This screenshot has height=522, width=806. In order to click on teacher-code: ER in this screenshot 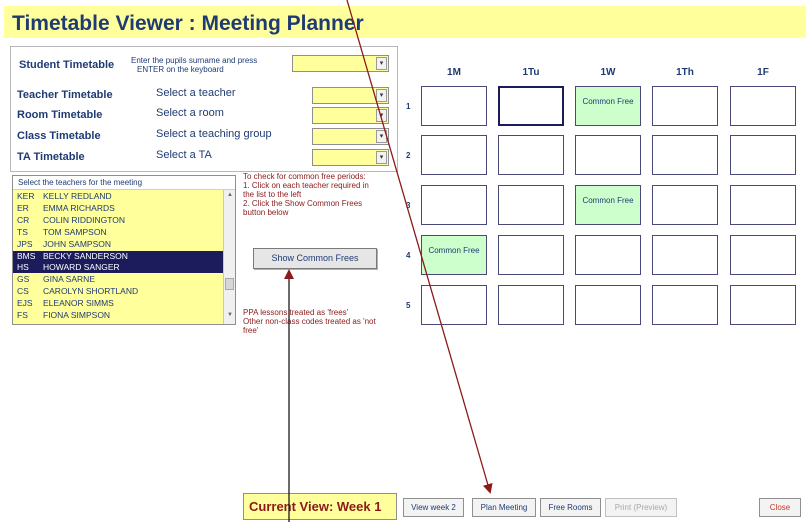, I will do `click(23, 207)`.